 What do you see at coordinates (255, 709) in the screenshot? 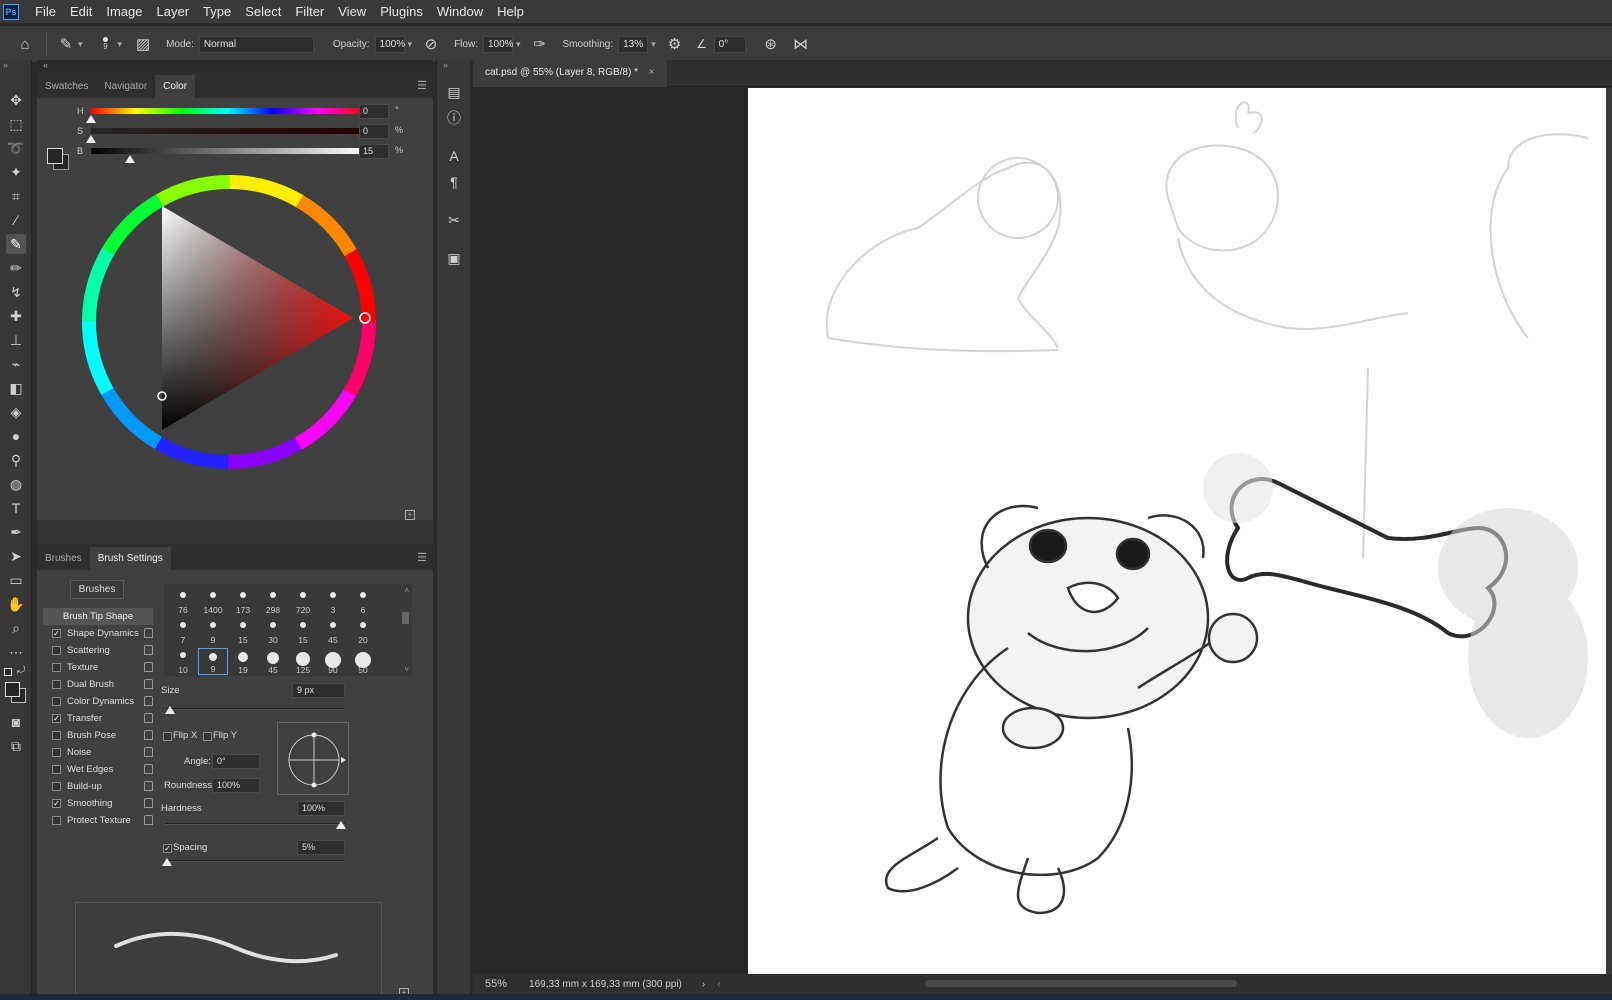
I see `size-slider` at bounding box center [255, 709].